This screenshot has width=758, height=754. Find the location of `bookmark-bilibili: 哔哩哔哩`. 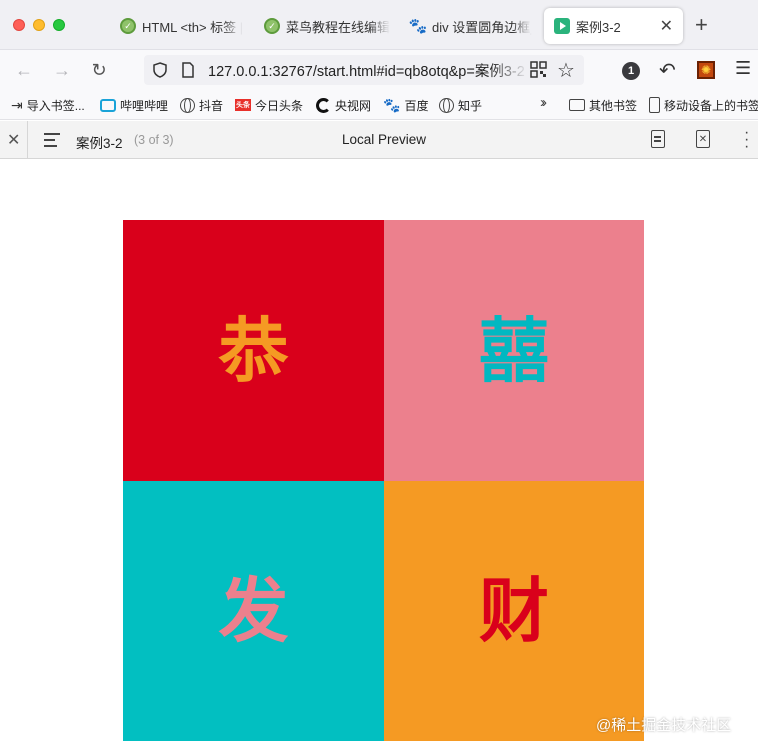

bookmark-bilibili: 哔哩哔哩 is located at coordinates (134, 105).